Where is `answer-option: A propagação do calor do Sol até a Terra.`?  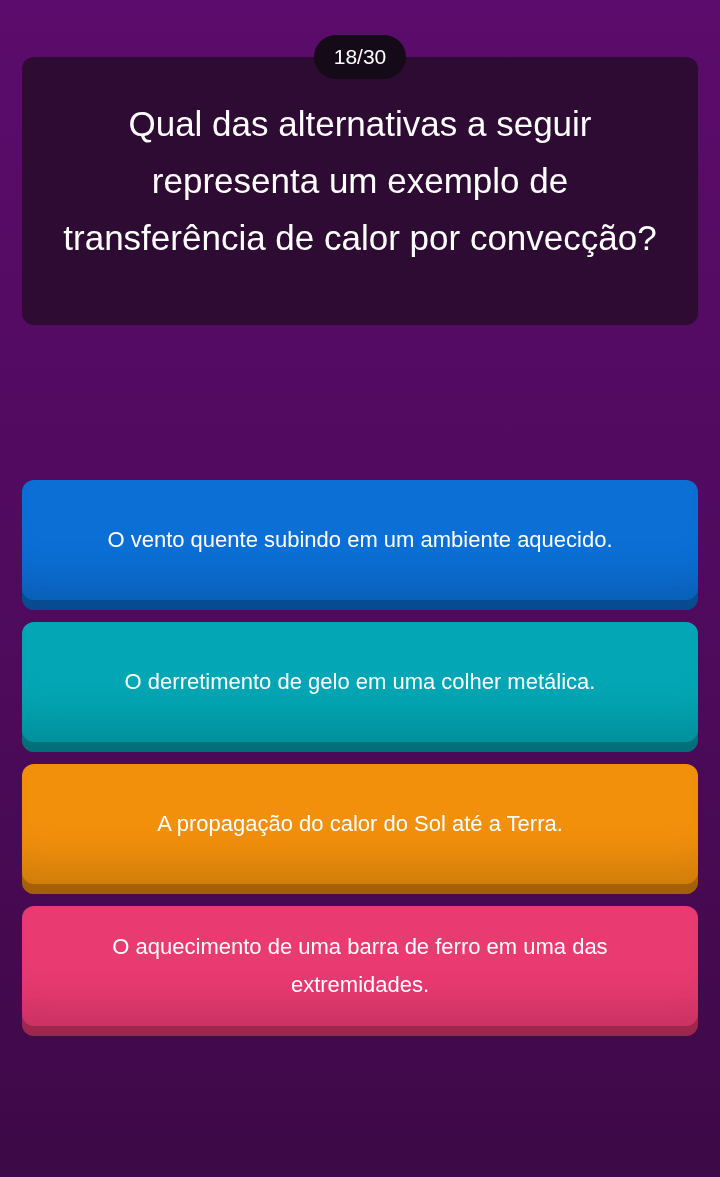
answer-option: A propagação do calor do Sol até a Terra. is located at coordinates (360, 829).